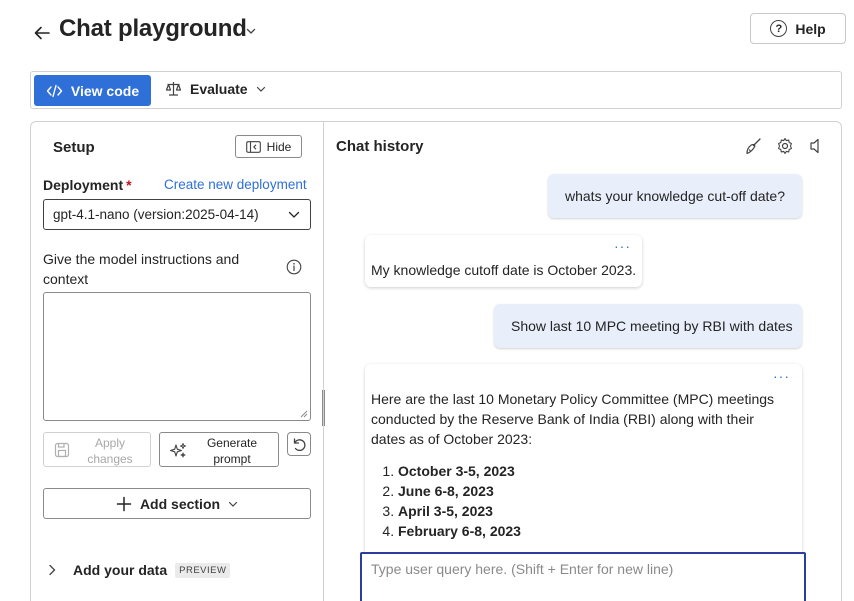 The image size is (854, 601). I want to click on user-message: whats your knowledge cut-off date?, so click(675, 196).